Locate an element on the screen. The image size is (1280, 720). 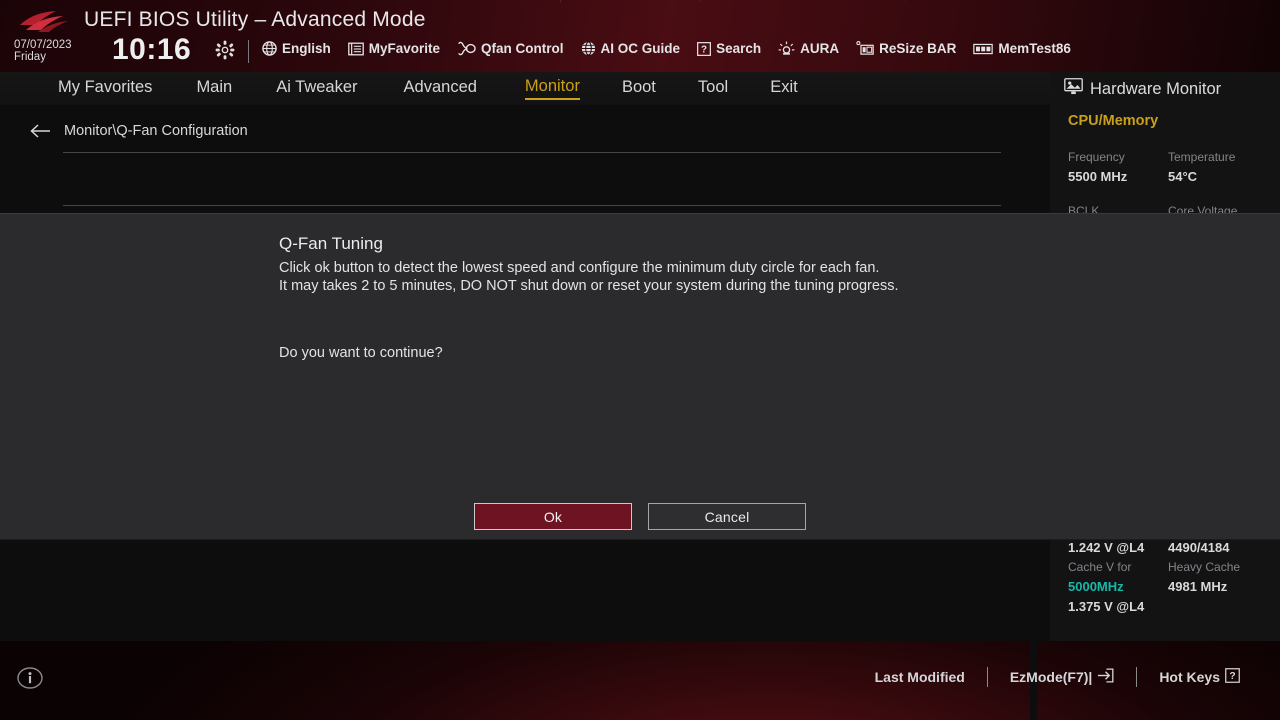
metric-key: Frequency is located at coordinates (1096, 157).